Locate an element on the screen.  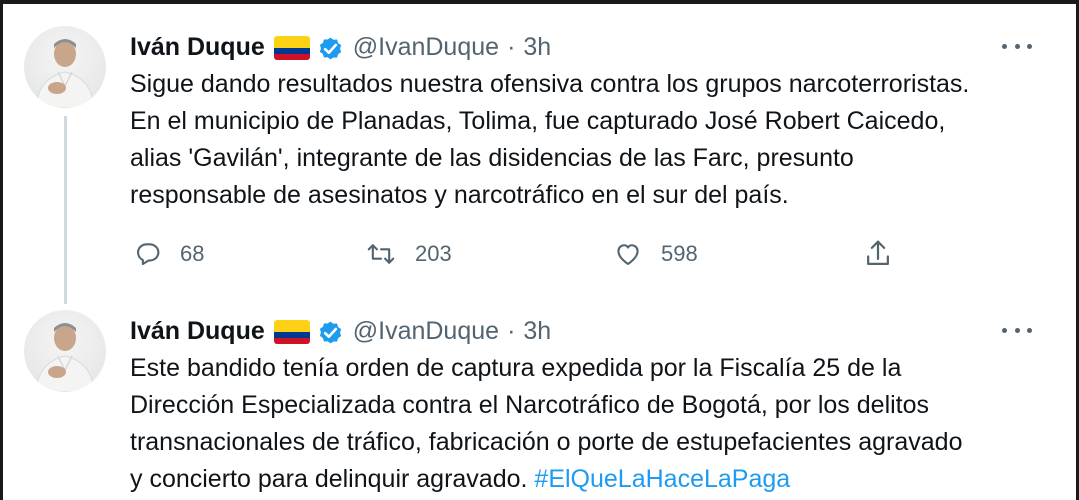
reply-count: 68 is located at coordinates (192, 253).